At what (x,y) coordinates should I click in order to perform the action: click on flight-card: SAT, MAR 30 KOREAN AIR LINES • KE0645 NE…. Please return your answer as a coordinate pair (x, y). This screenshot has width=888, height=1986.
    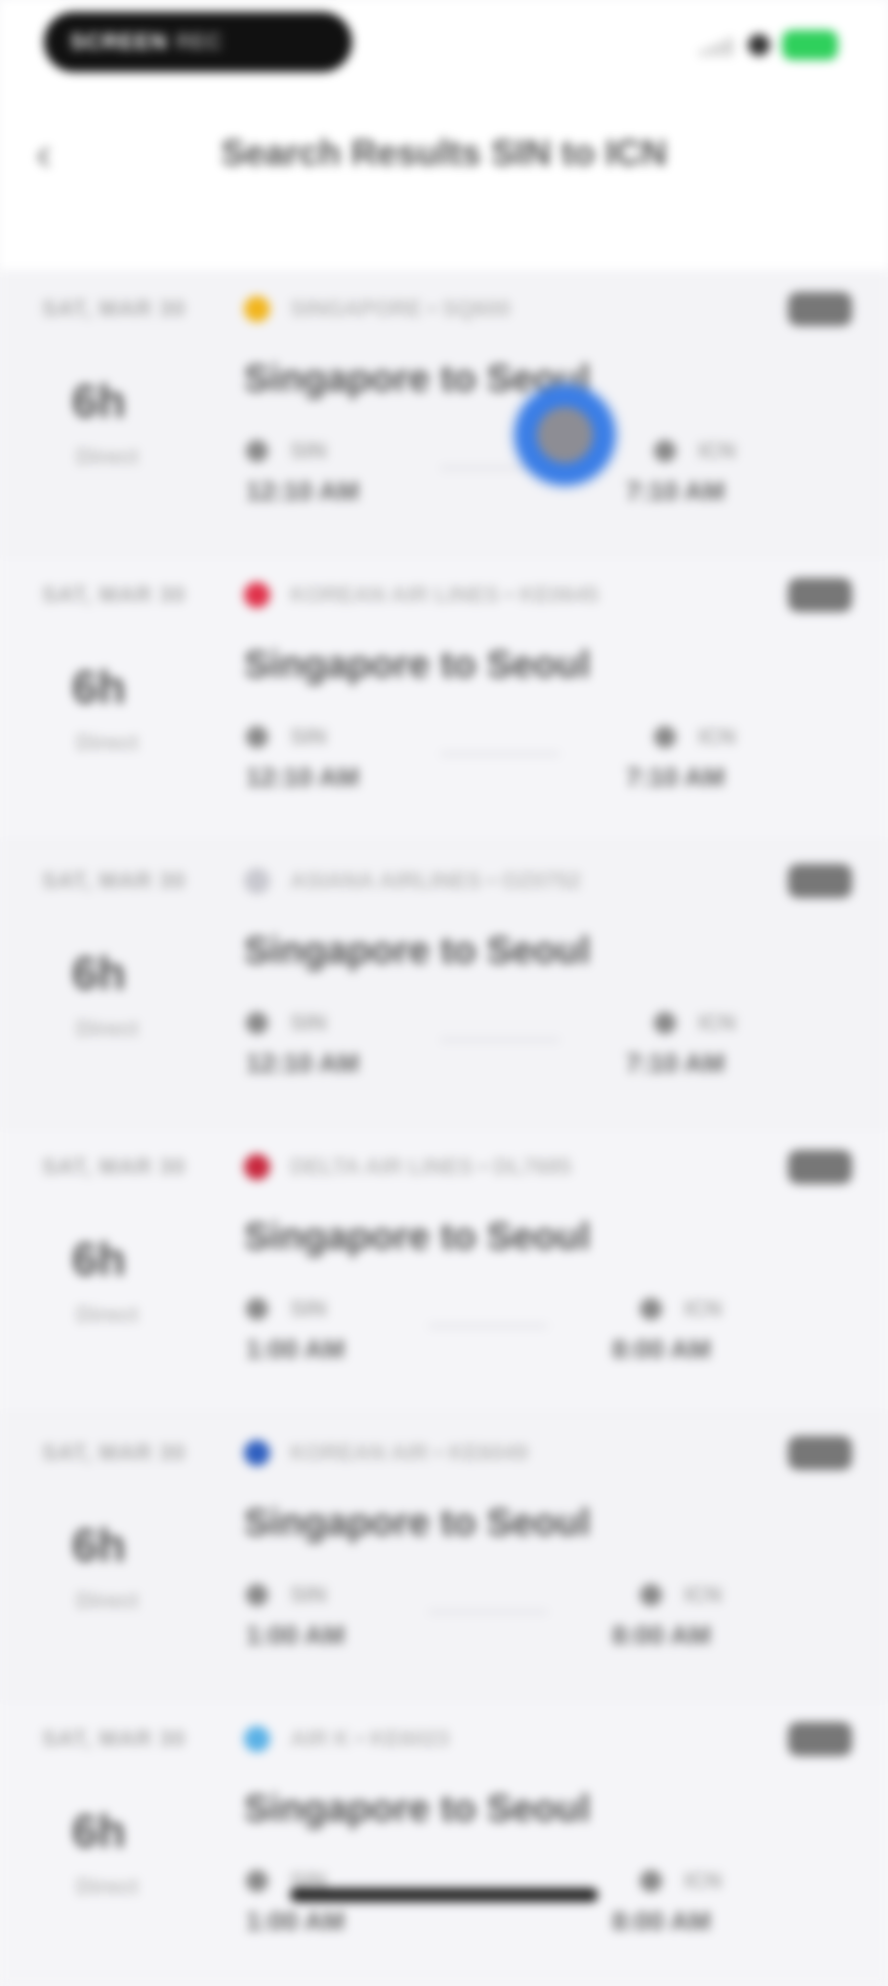
    Looking at the image, I should click on (444, 699).